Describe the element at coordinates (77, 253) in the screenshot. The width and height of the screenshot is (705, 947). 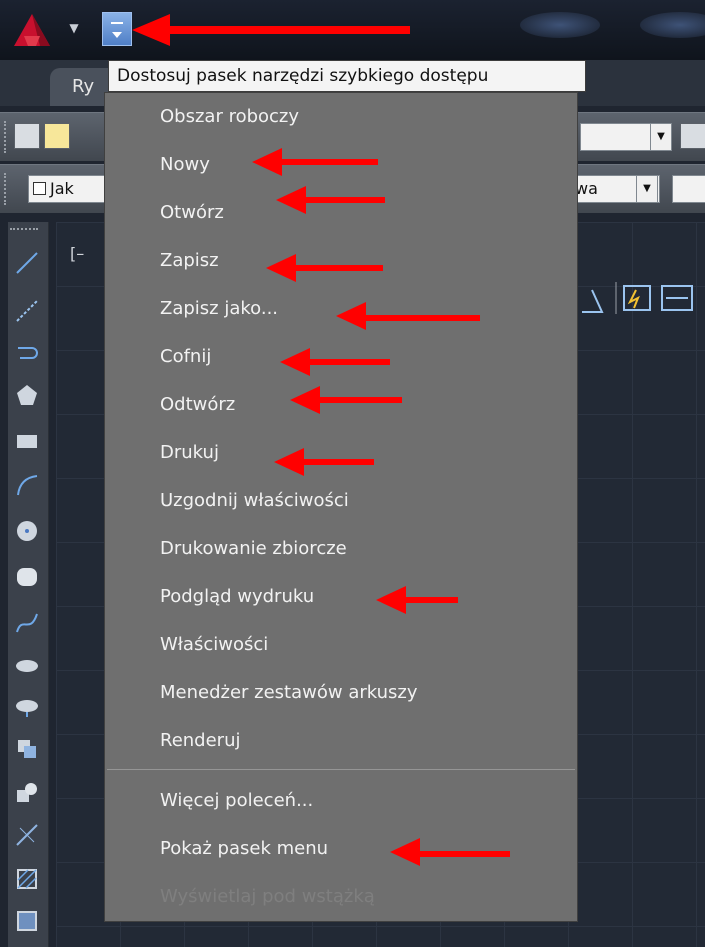
I see `viewport-controls-label: [–` at that location.